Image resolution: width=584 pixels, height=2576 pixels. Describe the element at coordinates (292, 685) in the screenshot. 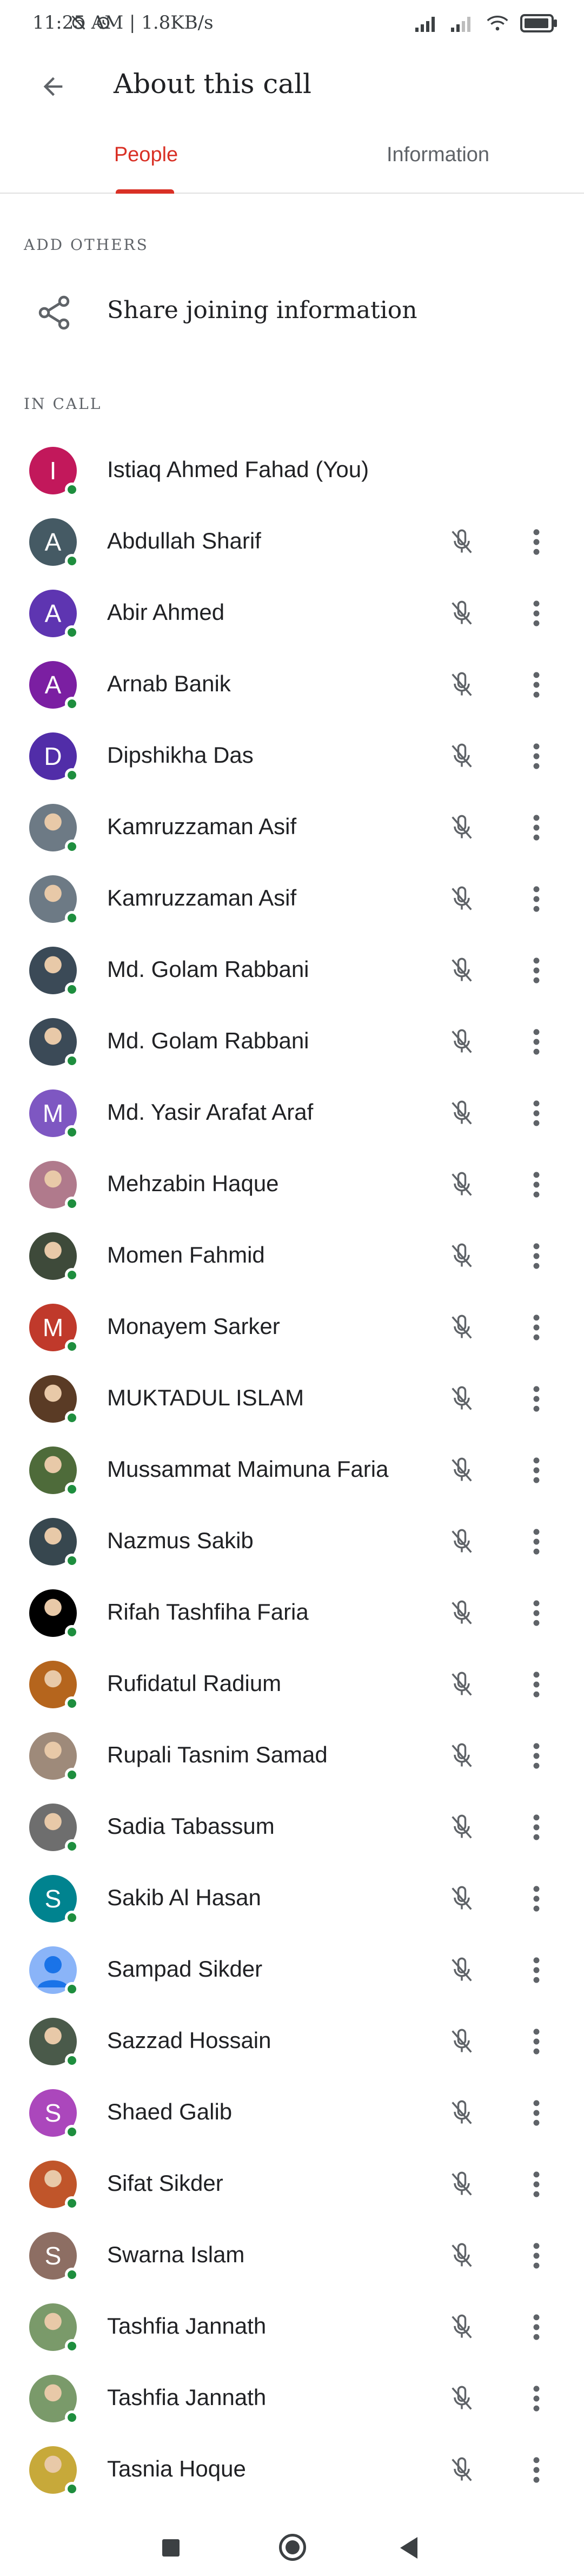

I see `participant-row: A Arnab Banik` at that location.